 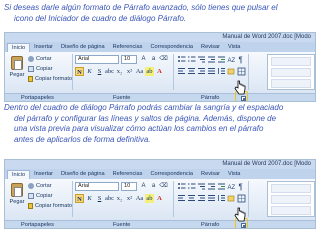 I want to click on brush-icon, so click(x=30, y=79).